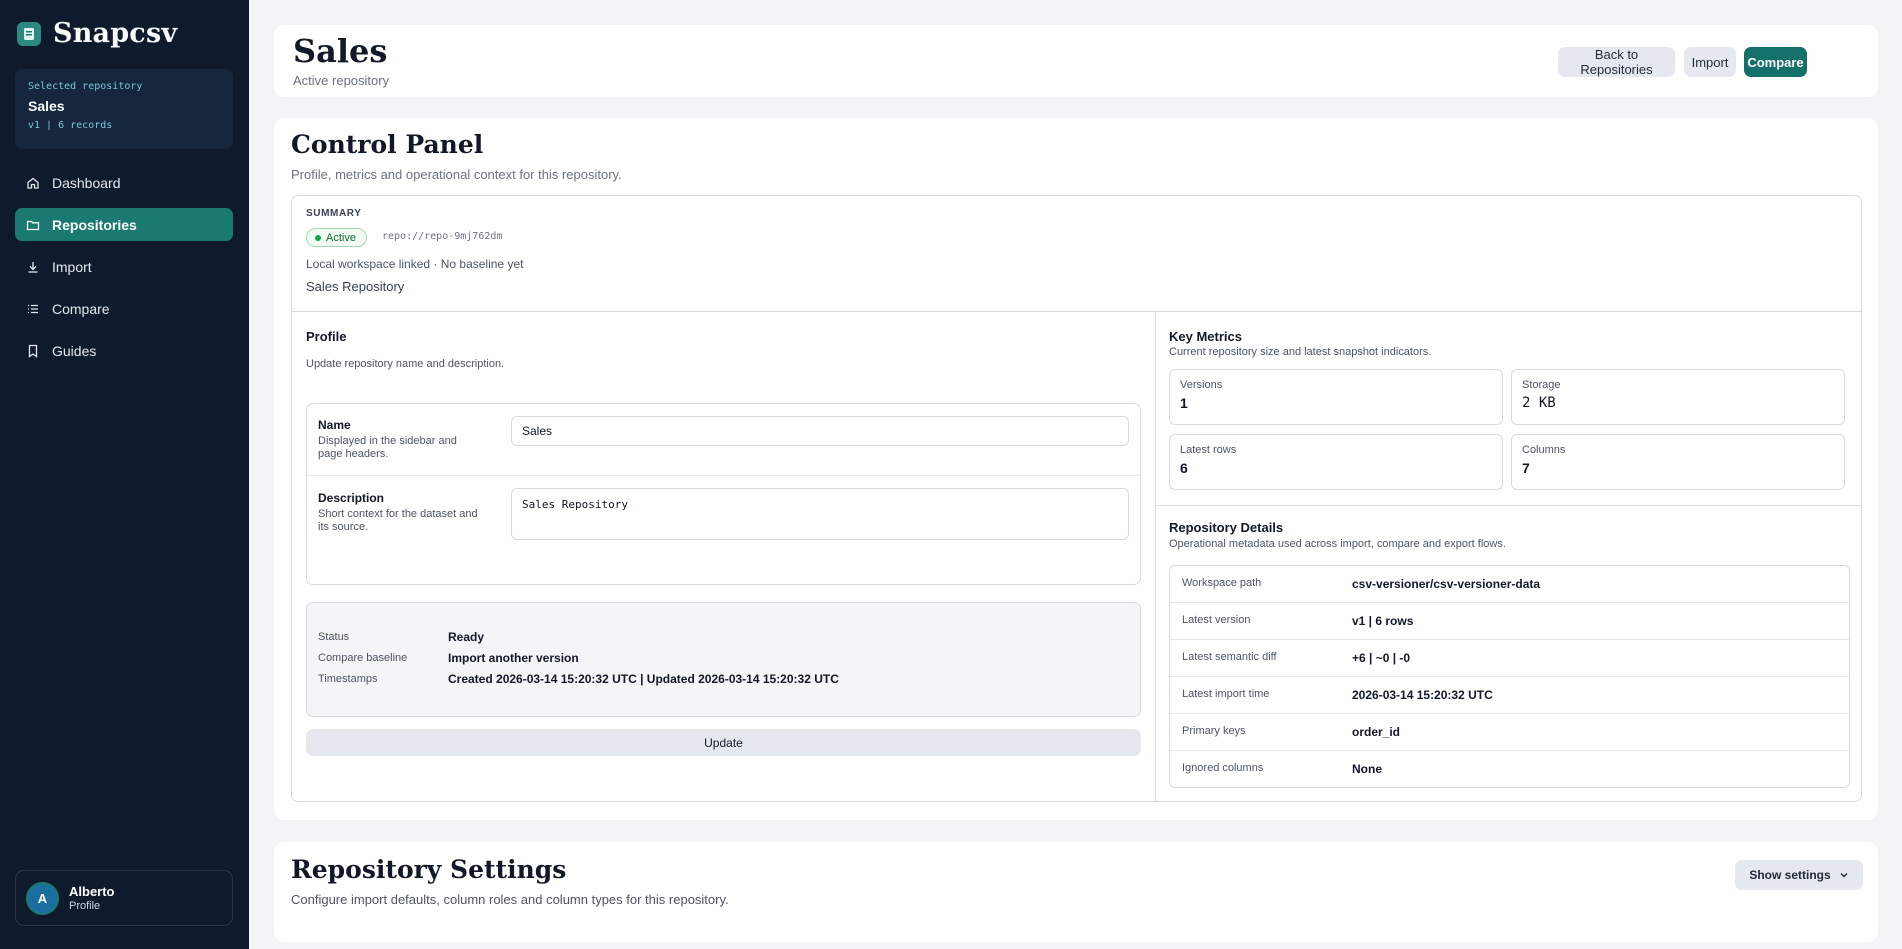  I want to click on metric-storage: Storage 2 KB, so click(1678, 397).